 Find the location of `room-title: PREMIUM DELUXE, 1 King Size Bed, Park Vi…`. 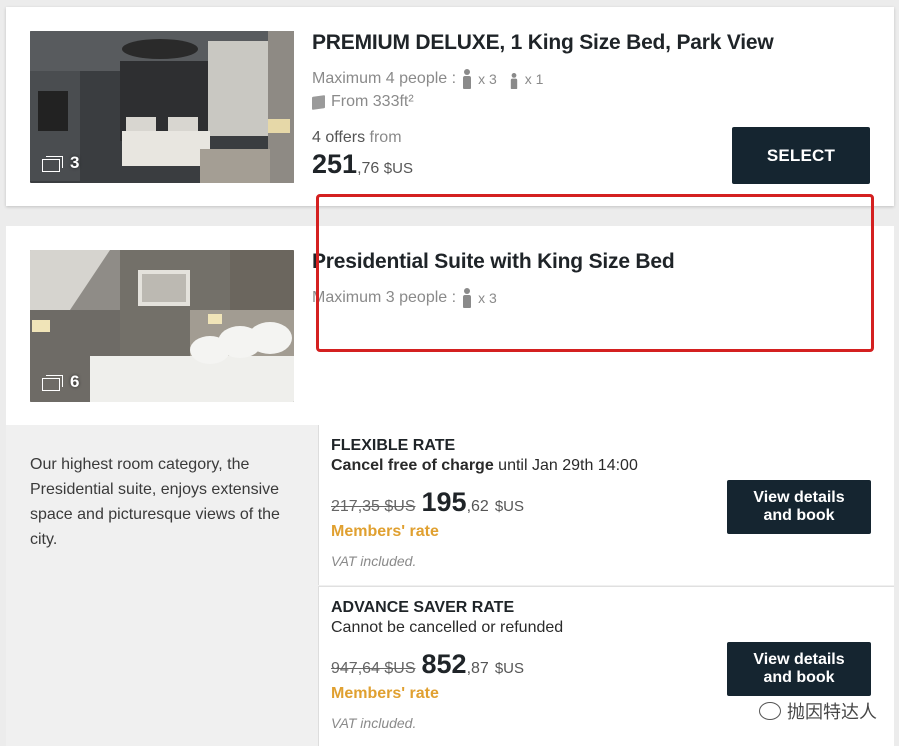

room-title: PREMIUM DELUXE, 1 King Size Bed, Park Vi… is located at coordinates (543, 42).